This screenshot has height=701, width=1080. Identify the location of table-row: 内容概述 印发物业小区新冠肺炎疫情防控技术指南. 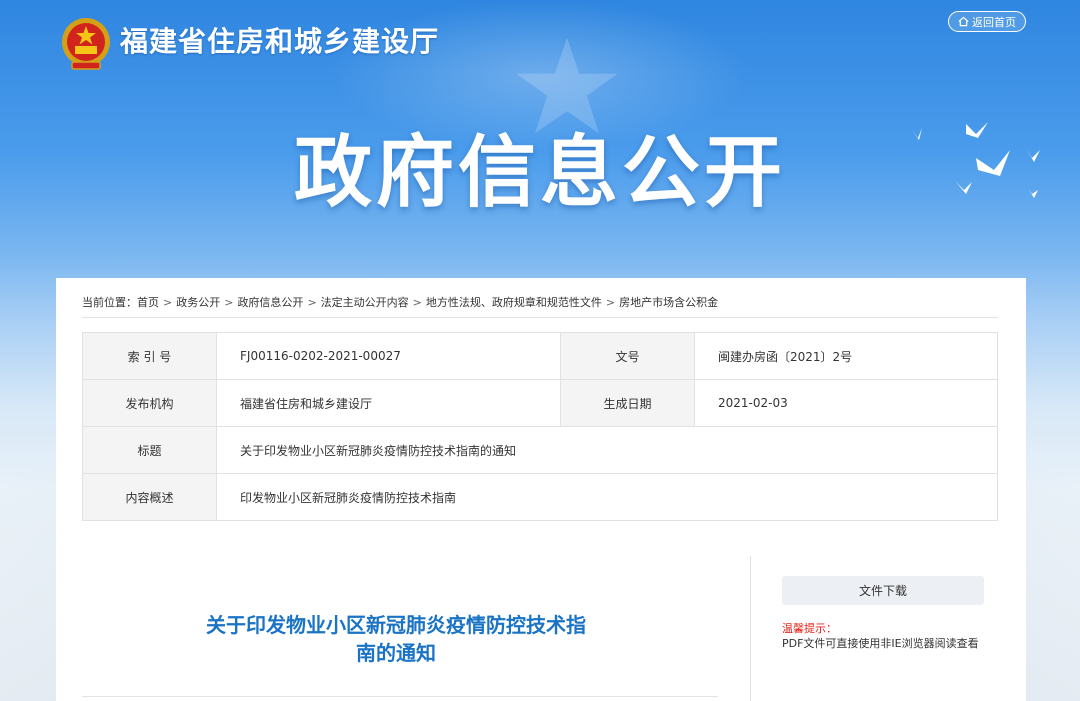
(540, 497).